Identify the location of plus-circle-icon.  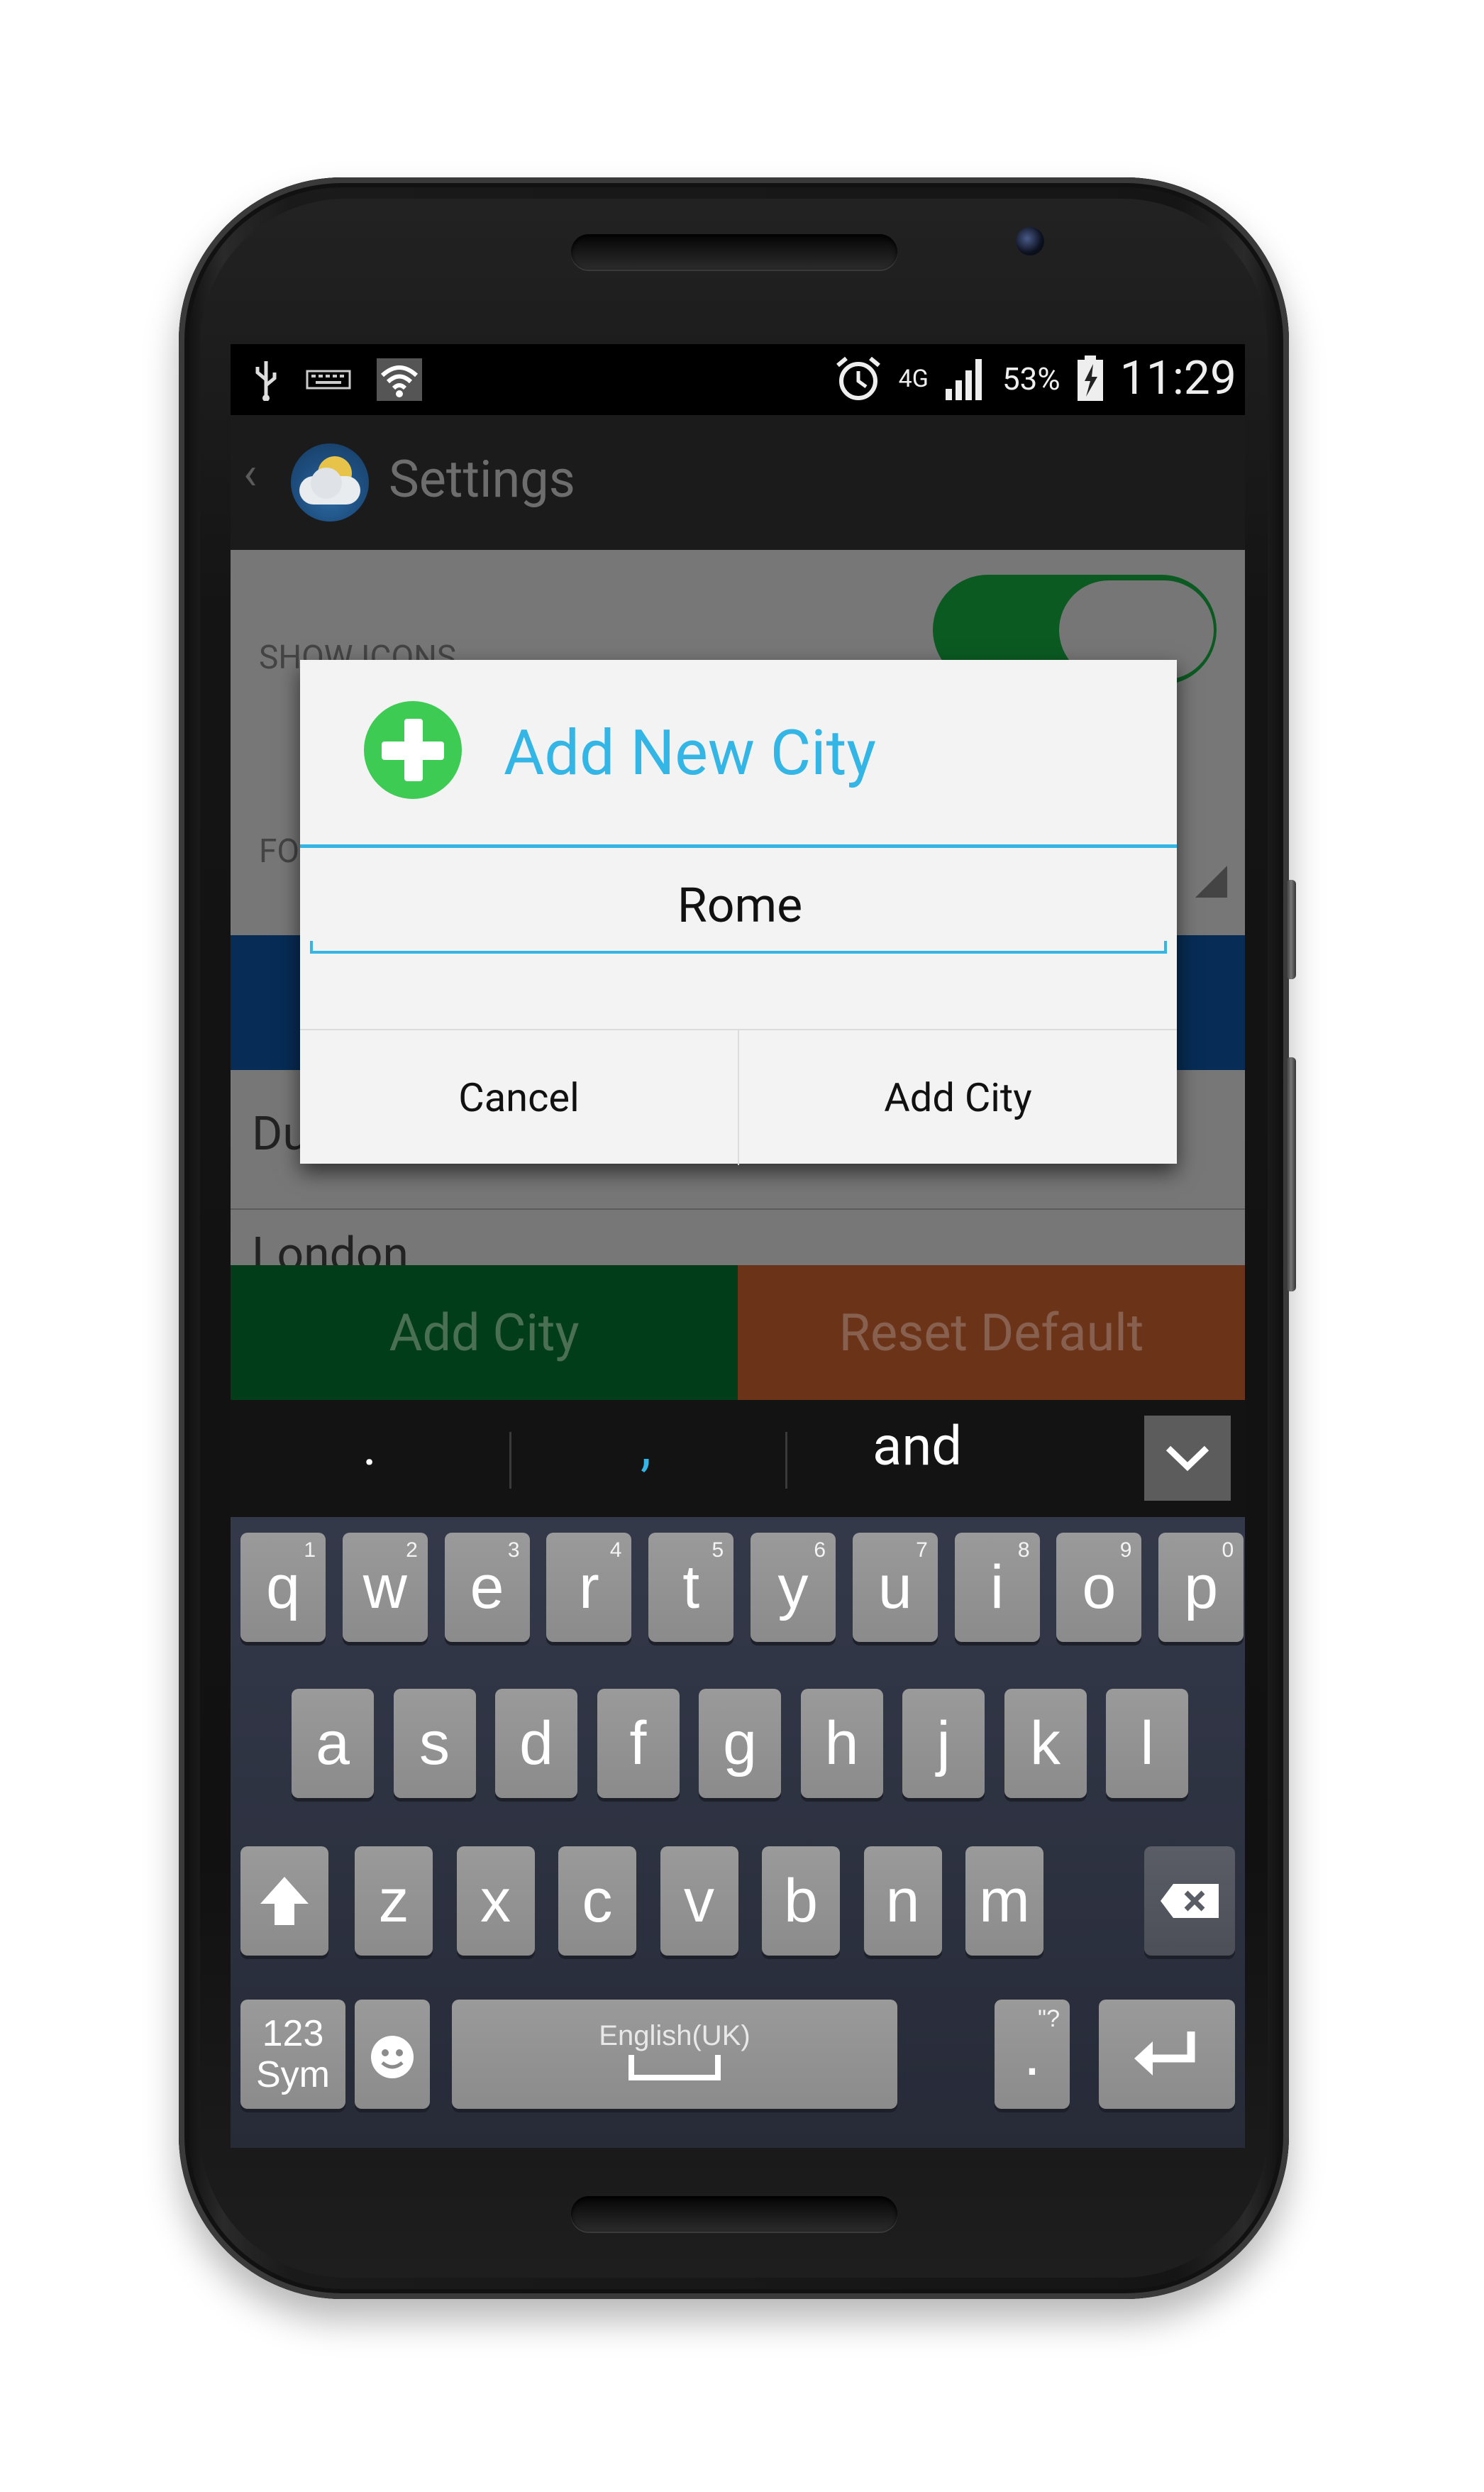
(413, 750).